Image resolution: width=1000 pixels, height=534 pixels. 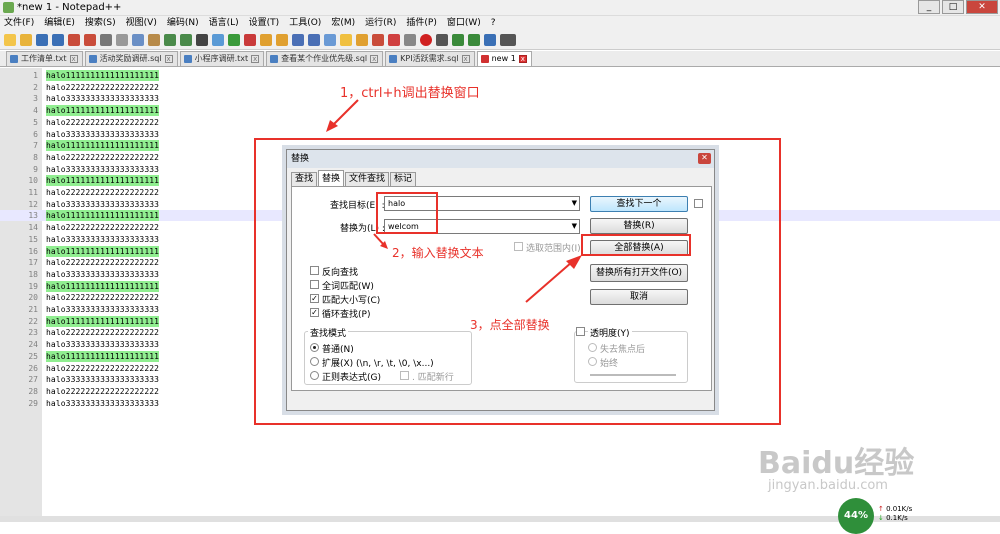 I want to click on find-next-option-checkbox, so click(x=698, y=203).